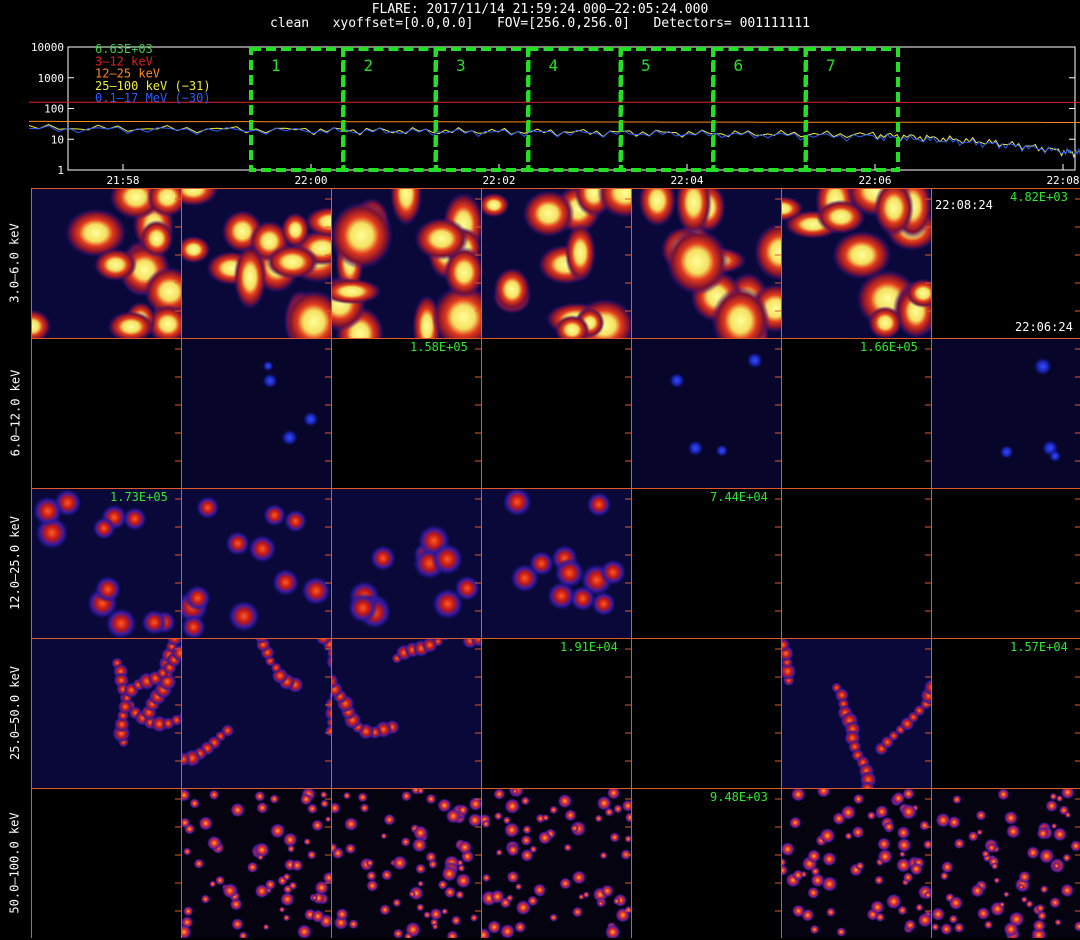 The image size is (1080, 940). Describe the element at coordinates (122, 180) in the screenshot. I see `x-tick-label: 21:58` at that location.